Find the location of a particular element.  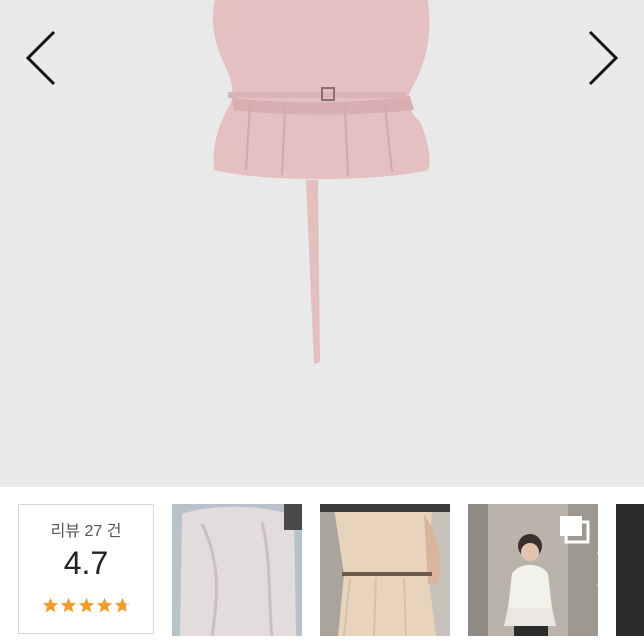

next-thumbnail-peek is located at coordinates (630, 570).